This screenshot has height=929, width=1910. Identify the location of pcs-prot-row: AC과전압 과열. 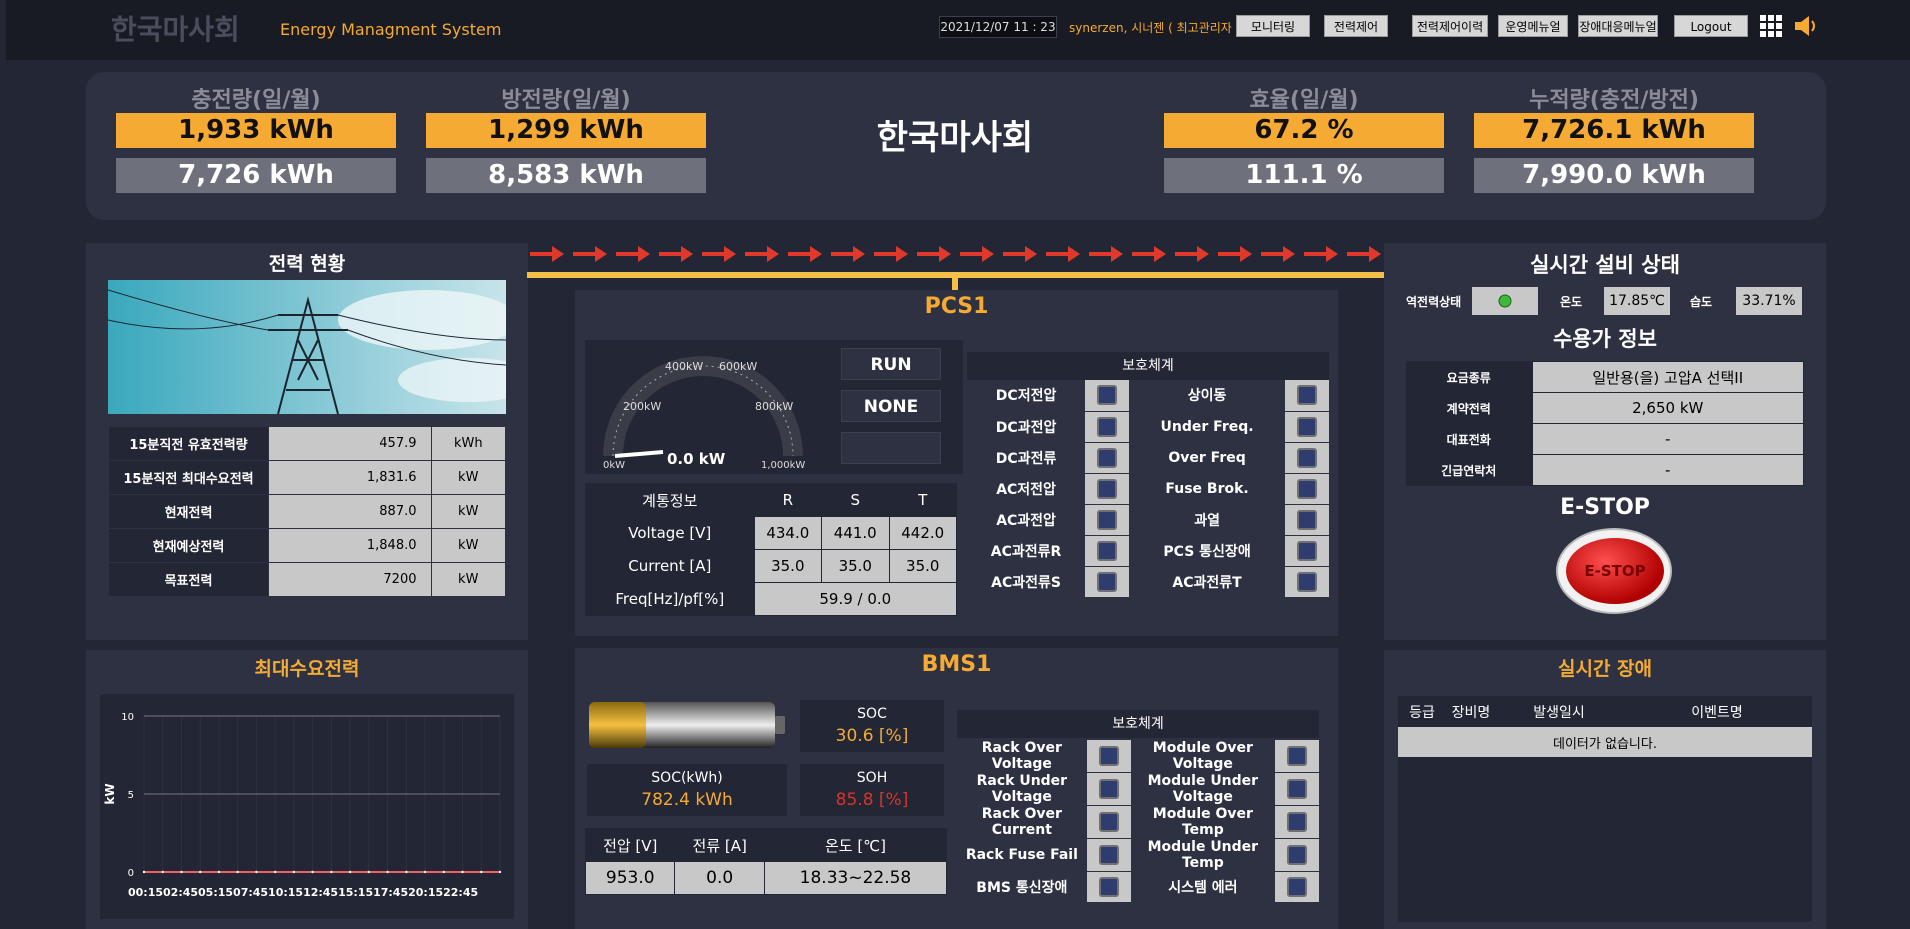
(1148, 520).